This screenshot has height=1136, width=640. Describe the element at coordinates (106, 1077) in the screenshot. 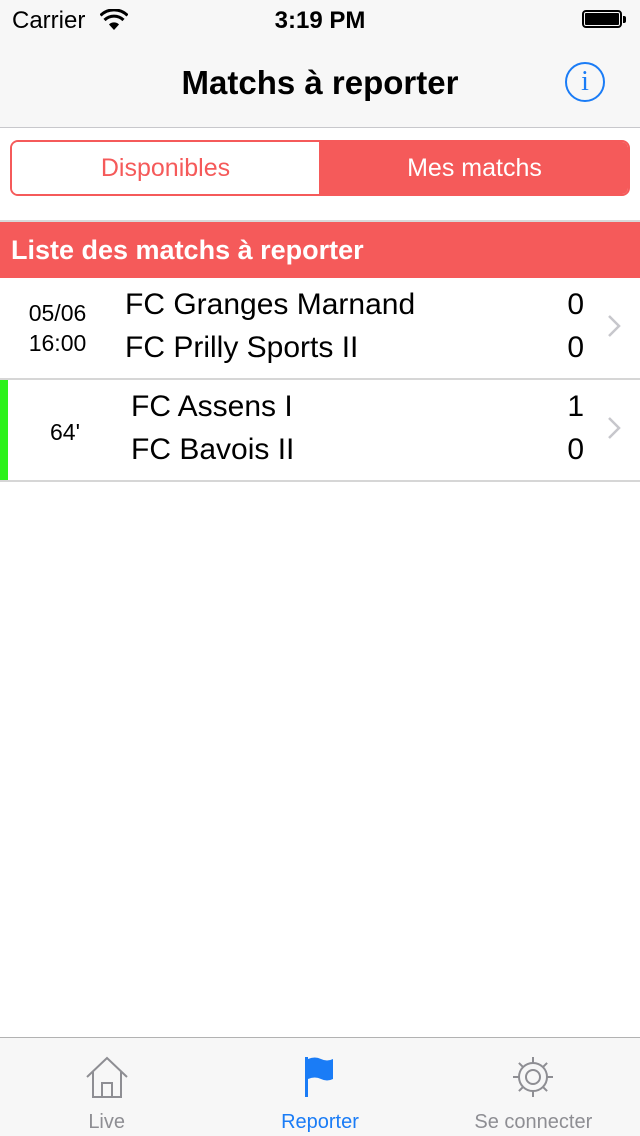

I see `home-icon` at that location.